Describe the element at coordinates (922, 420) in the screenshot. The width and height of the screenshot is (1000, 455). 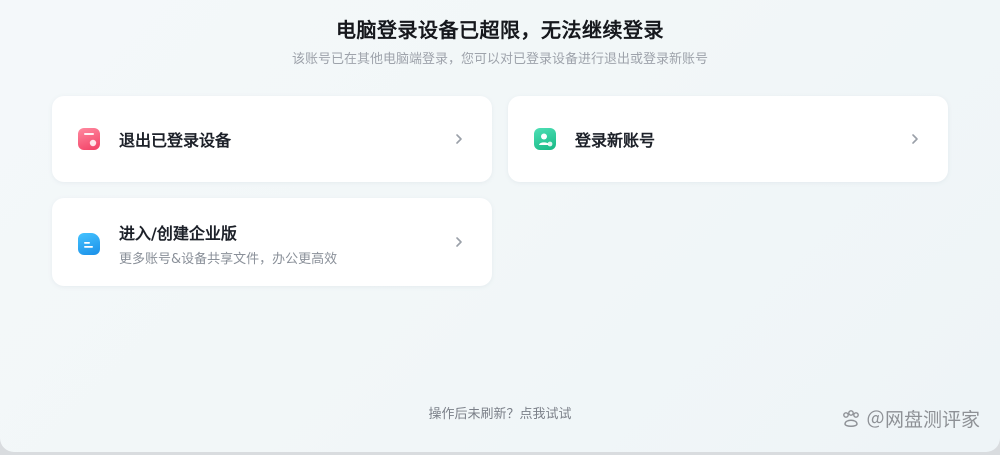
I see `watermark-text: ＠网盘测评家` at that location.